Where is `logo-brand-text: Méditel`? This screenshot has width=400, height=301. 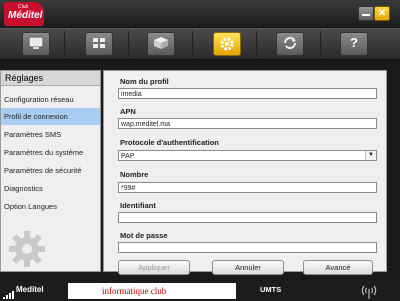 logo-brand-text: Méditel is located at coordinates (25, 15).